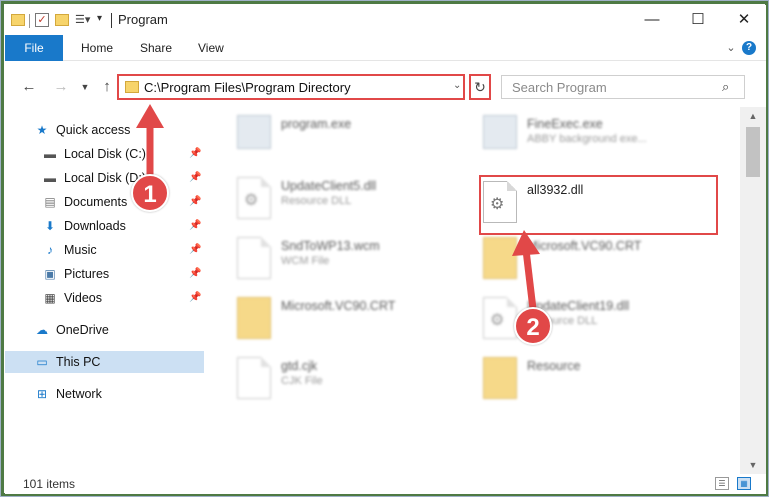 This screenshot has height=497, width=769. Describe the element at coordinates (104, 394) in the screenshot. I see `sidebar-item-network: ⊞ Network` at that location.